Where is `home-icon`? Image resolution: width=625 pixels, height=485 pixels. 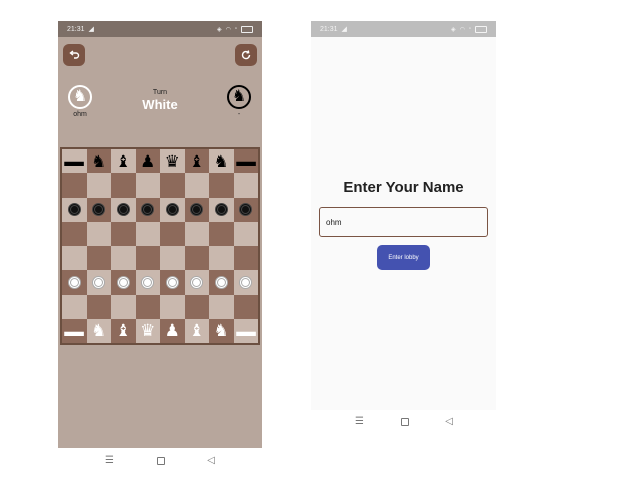
home-icon is located at coordinates (160, 460).